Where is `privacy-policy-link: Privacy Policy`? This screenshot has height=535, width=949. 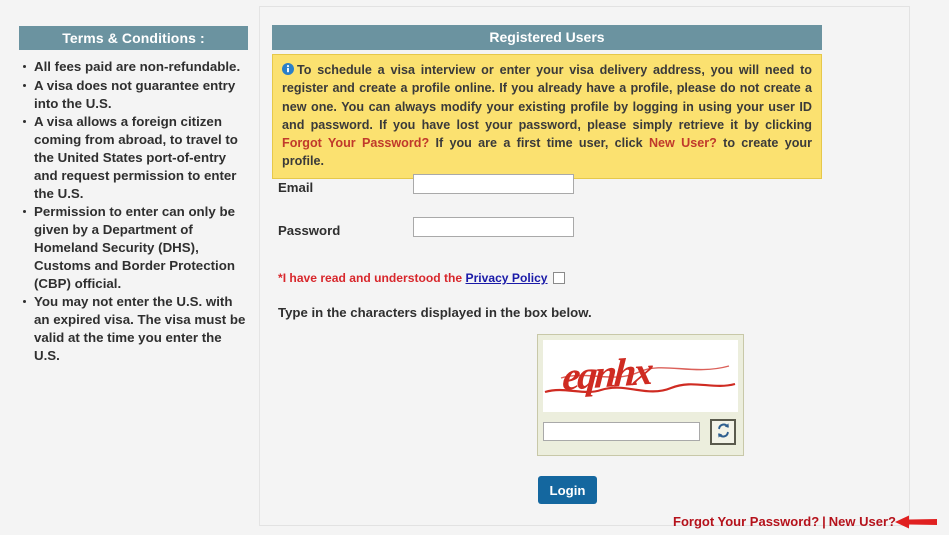 privacy-policy-link: Privacy Policy is located at coordinates (507, 278).